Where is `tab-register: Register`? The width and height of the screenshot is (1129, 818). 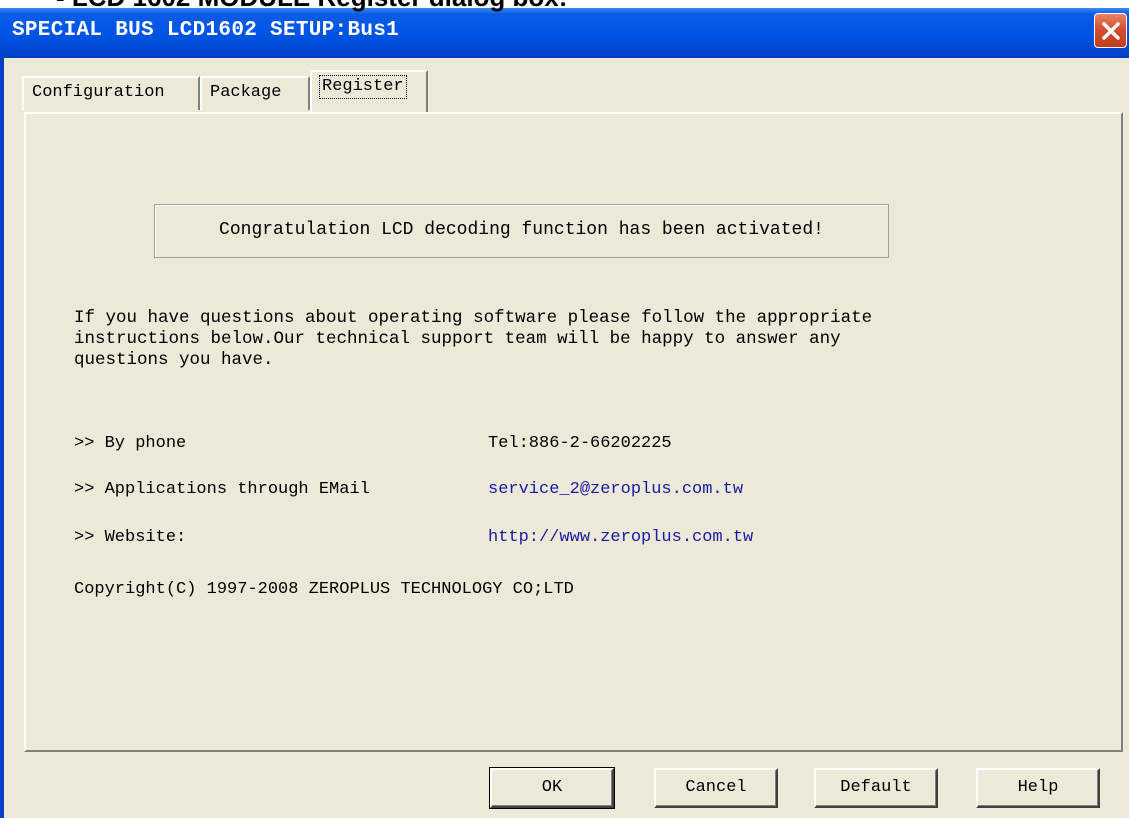 tab-register: Register is located at coordinates (369, 91).